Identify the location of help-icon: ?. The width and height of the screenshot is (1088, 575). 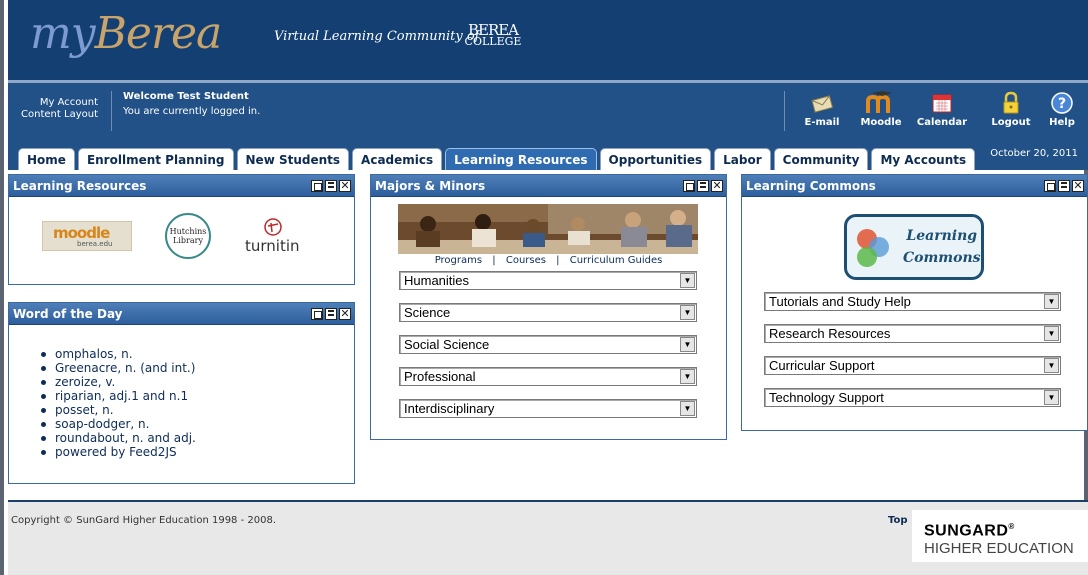
(1062, 103).